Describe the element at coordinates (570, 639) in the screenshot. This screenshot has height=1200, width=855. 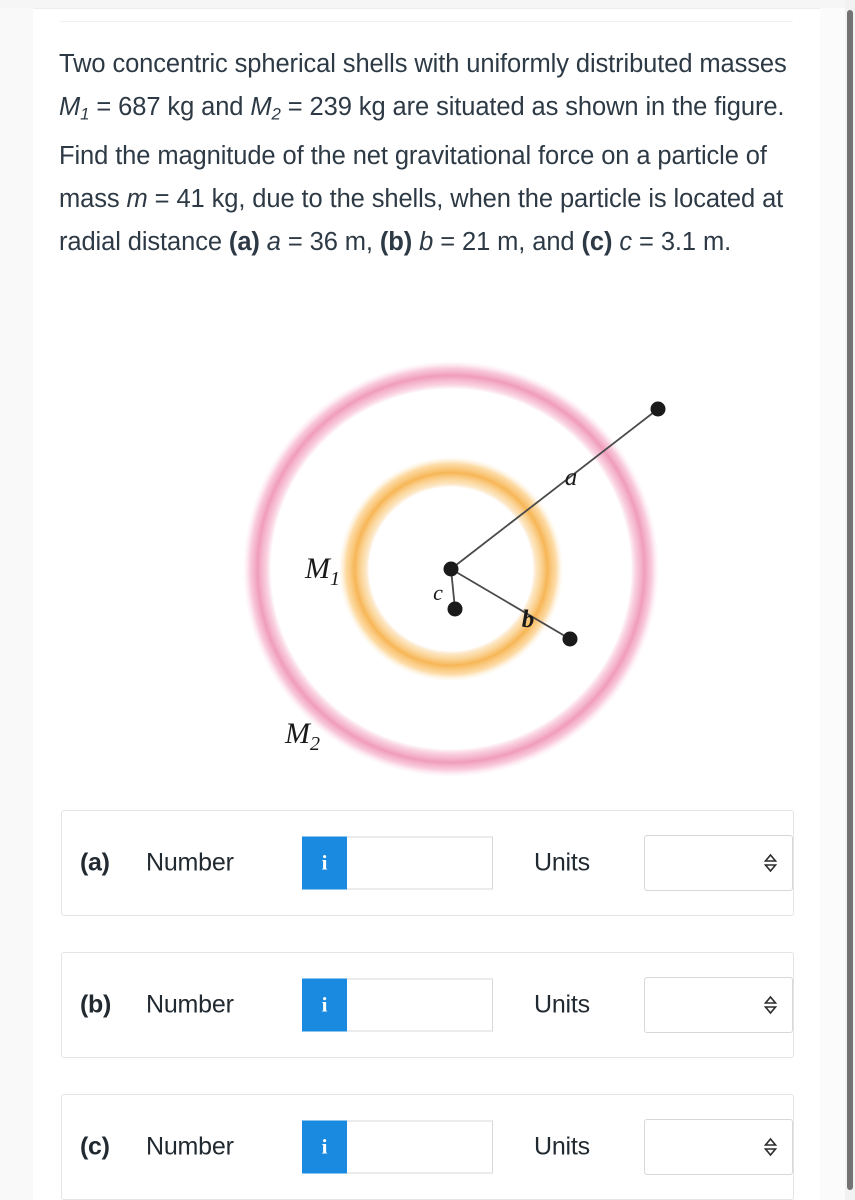
I see `particle-at-b` at that location.